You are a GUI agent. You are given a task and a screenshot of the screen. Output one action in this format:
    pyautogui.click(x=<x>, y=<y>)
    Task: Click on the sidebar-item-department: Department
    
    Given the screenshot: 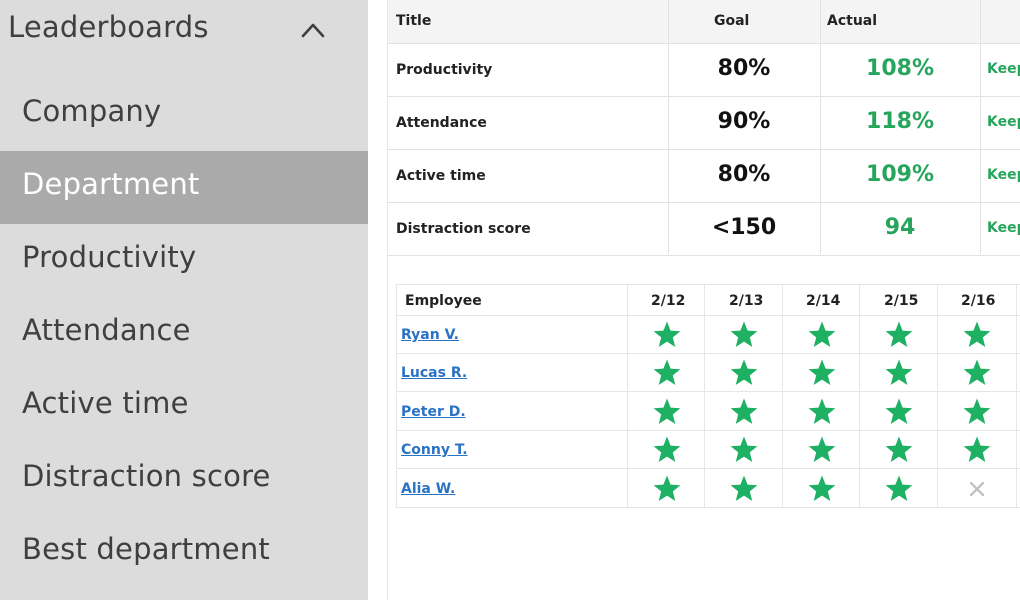 What is the action you would take?
    pyautogui.click(x=184, y=187)
    